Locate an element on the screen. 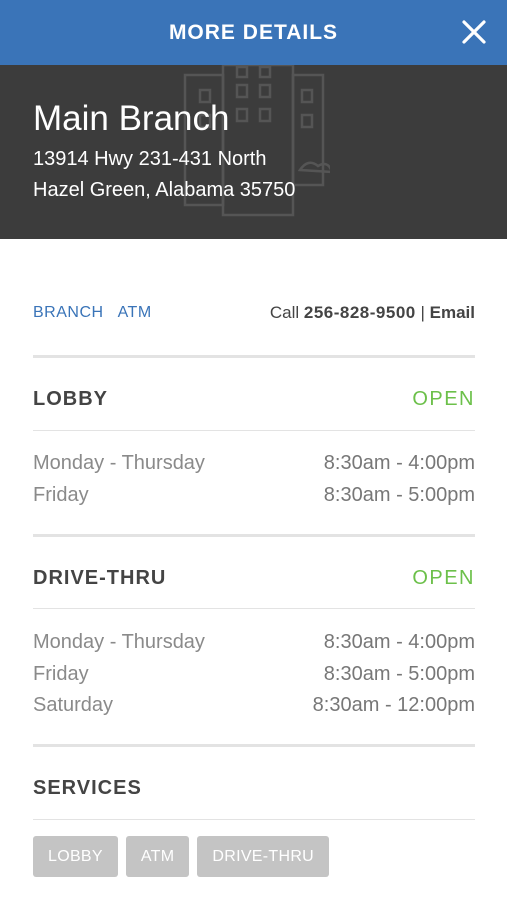 Image resolution: width=507 pixels, height=900 pixels. services-chips: LOBBY ATM DRIVE-THRU is located at coordinates (181, 856).